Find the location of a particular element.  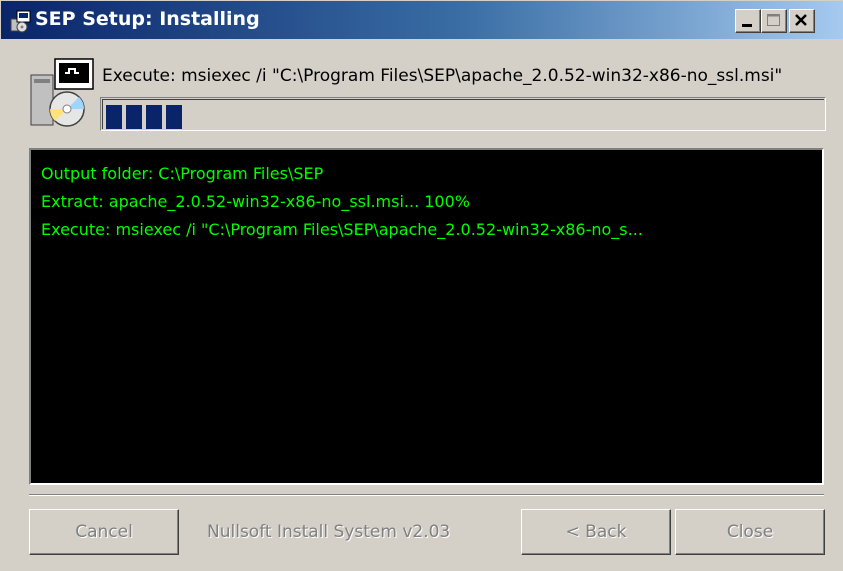

close-button: Close is located at coordinates (750, 532).